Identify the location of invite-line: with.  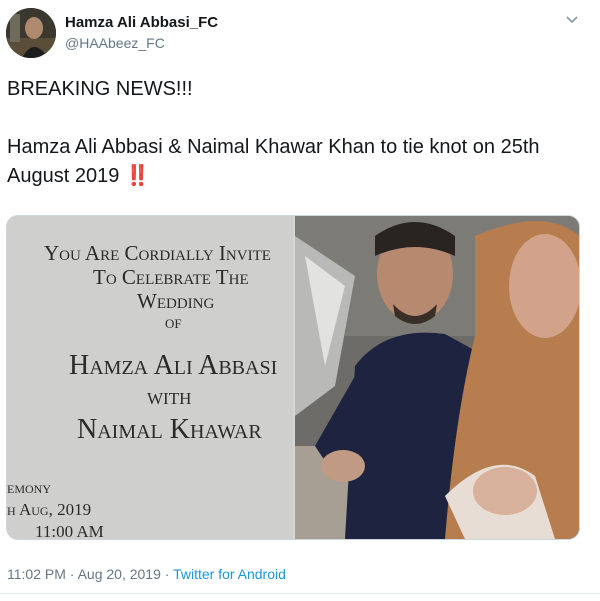
(169, 397).